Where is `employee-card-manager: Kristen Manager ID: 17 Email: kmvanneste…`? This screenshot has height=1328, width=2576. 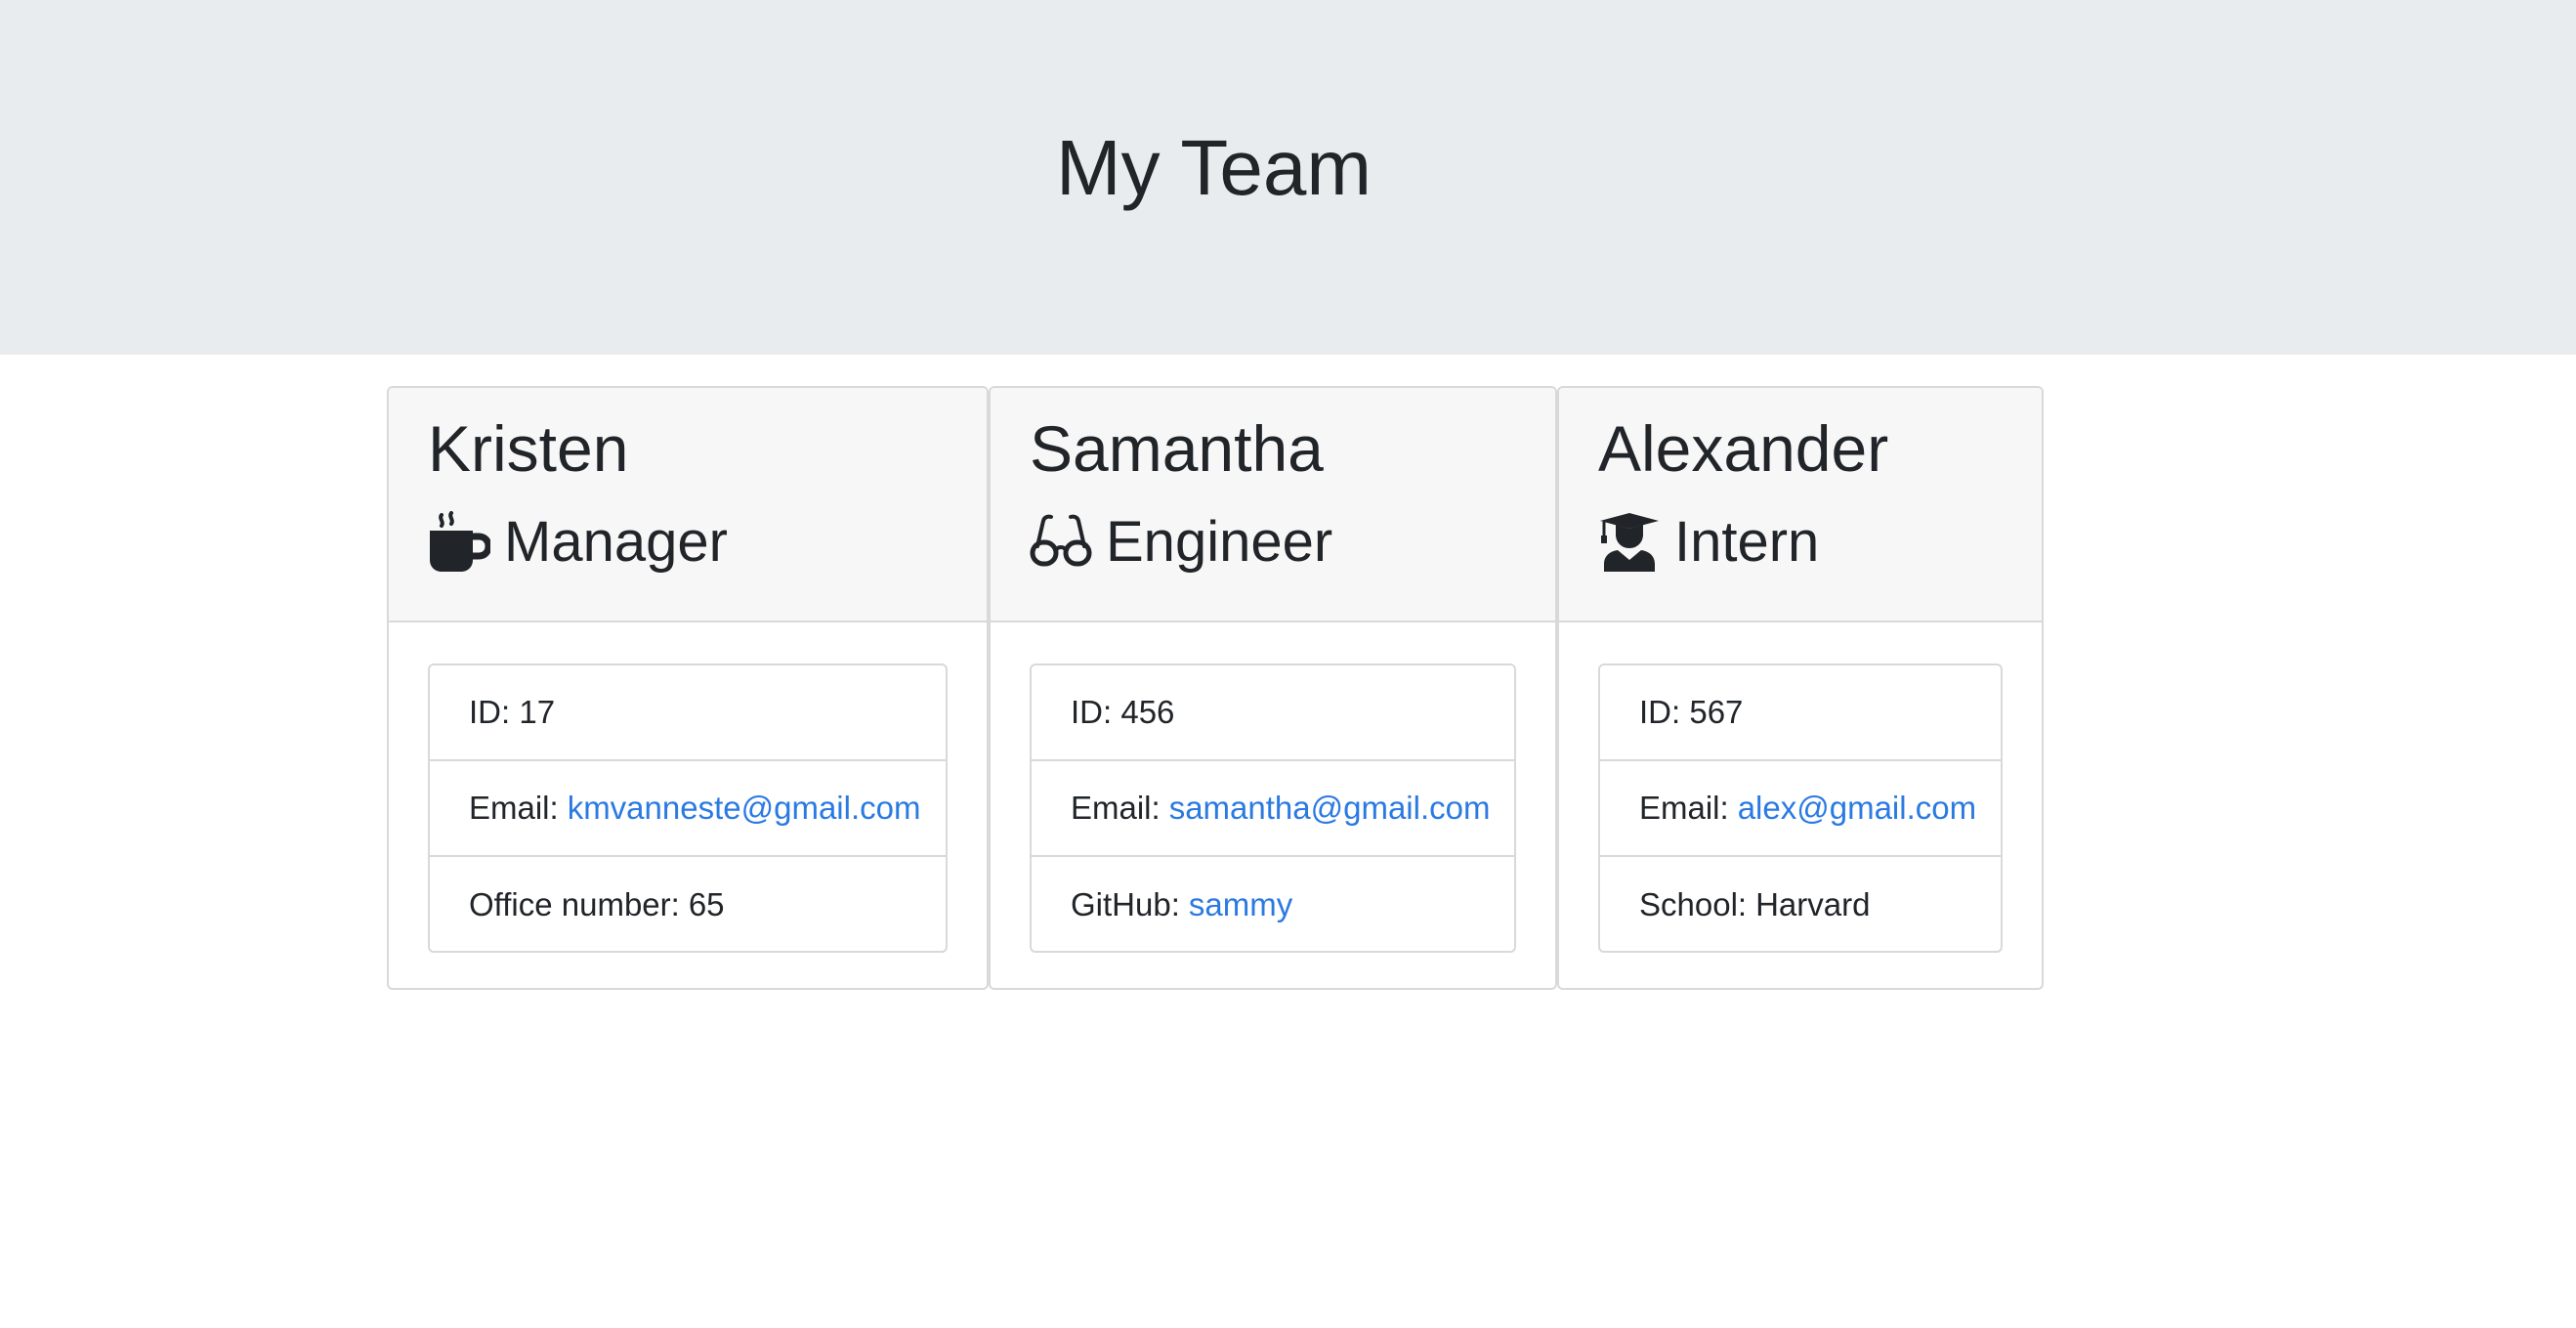
employee-card-manager: Kristen Manager ID: 17 Email: kmvanneste… is located at coordinates (688, 688).